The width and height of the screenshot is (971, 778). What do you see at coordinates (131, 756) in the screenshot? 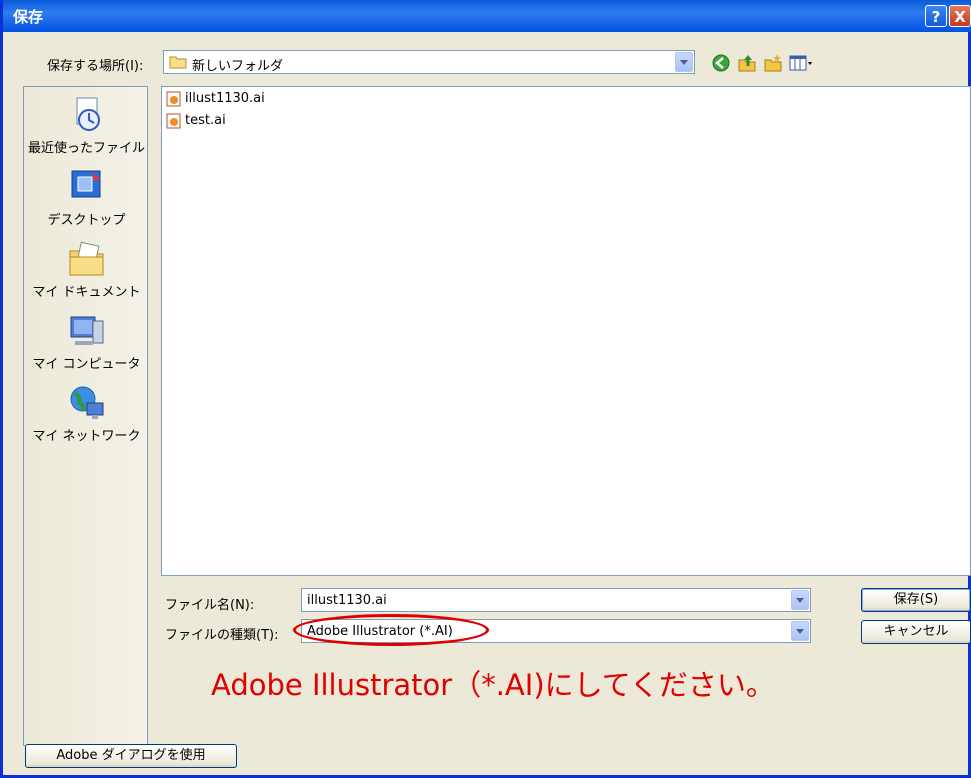
I see `adobe-dialog-button: Adobe ダイアログを使用` at bounding box center [131, 756].